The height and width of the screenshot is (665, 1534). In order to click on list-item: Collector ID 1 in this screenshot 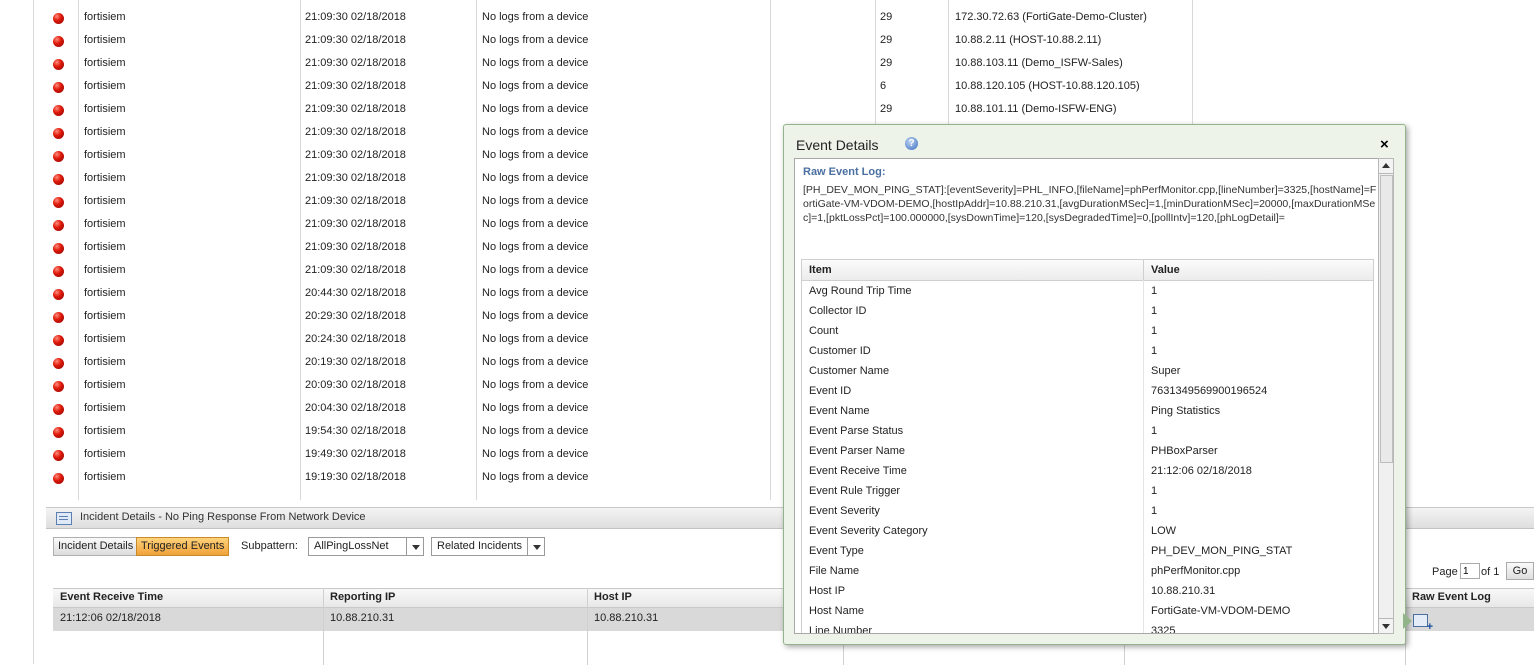, I will do `click(1087, 311)`.